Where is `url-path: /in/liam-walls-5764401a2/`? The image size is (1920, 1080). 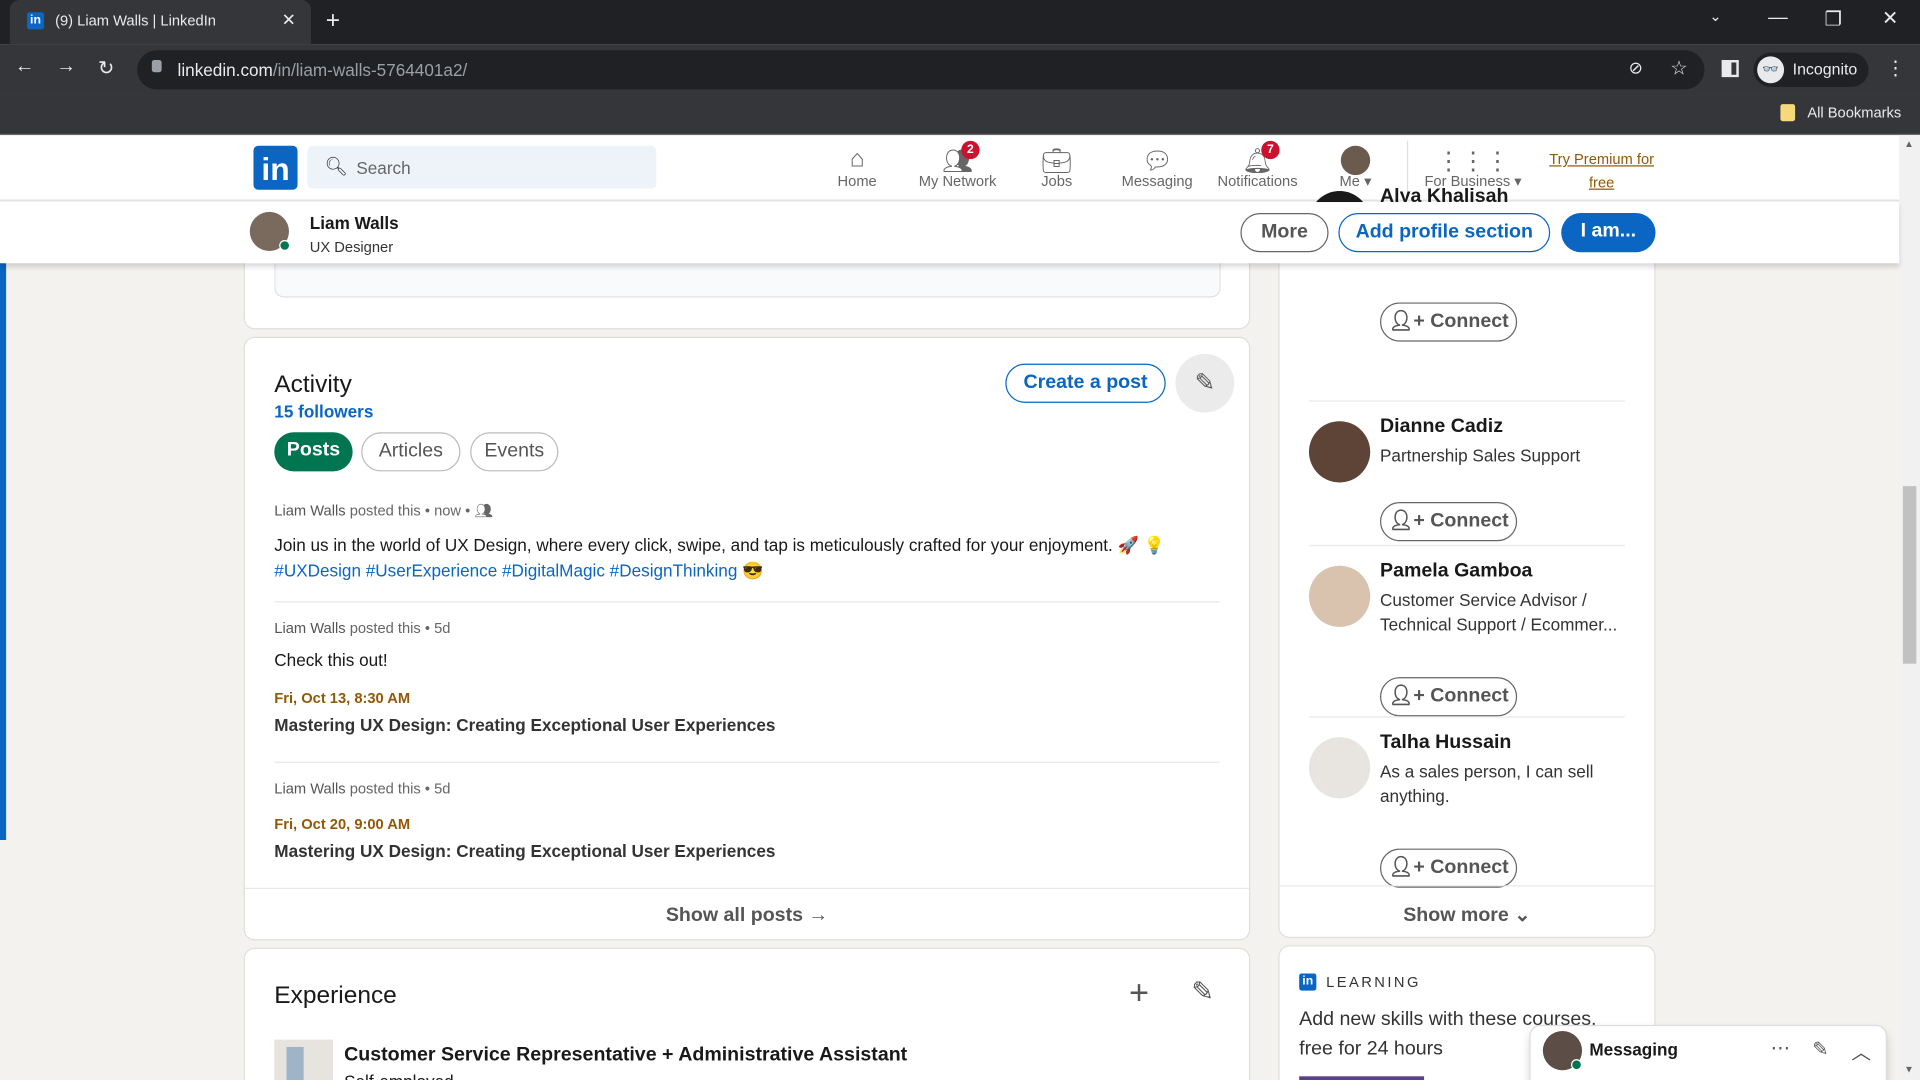 url-path: /in/liam-walls-5764401a2/ is located at coordinates (370, 70).